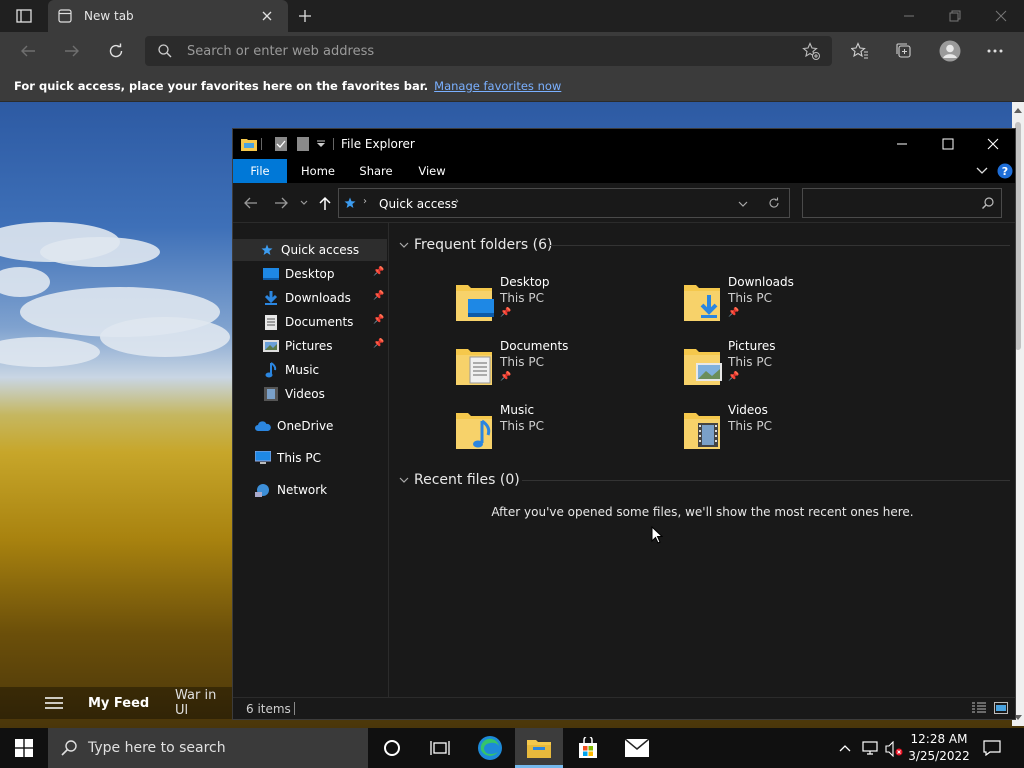  What do you see at coordinates (440, 748) in the screenshot?
I see `task-view-button` at bounding box center [440, 748].